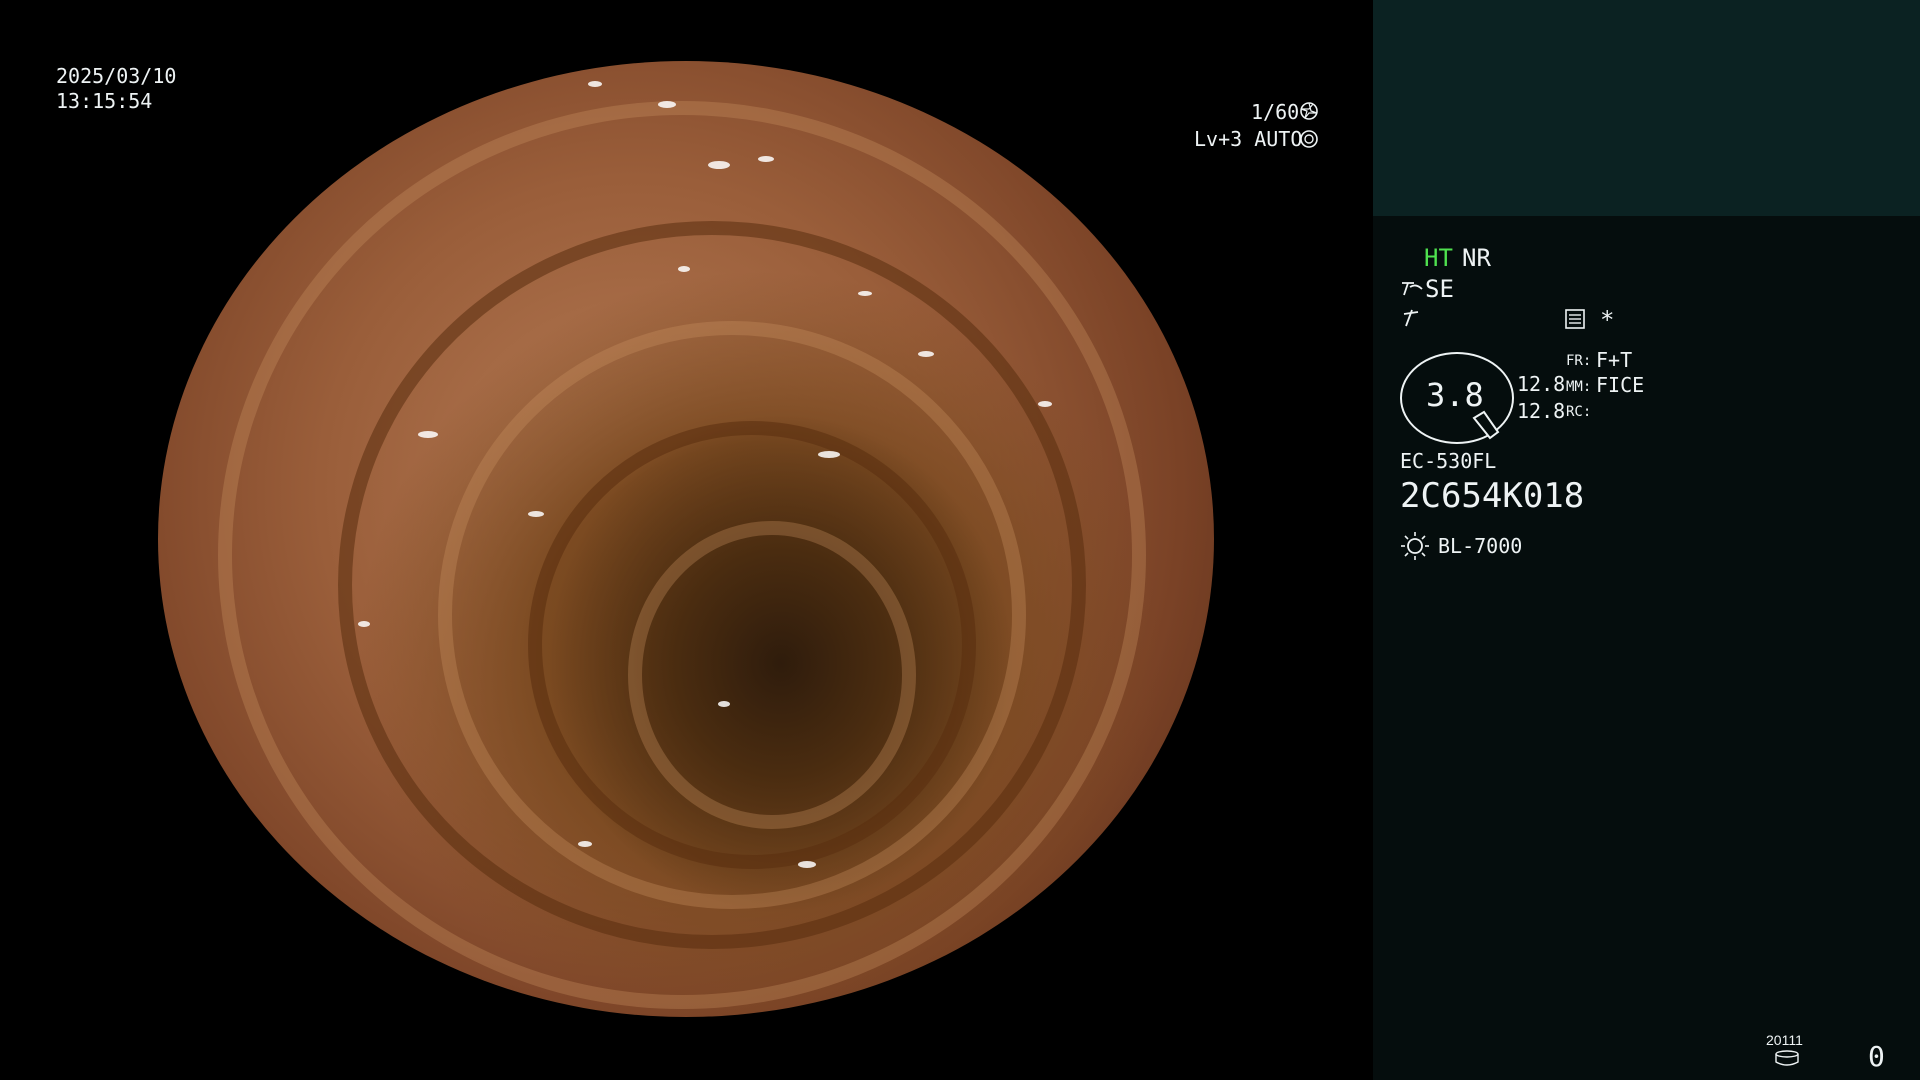 Image resolution: width=1920 pixels, height=1080 pixels. Describe the element at coordinates (1412, 289) in the screenshot. I see `se-icon` at that location.